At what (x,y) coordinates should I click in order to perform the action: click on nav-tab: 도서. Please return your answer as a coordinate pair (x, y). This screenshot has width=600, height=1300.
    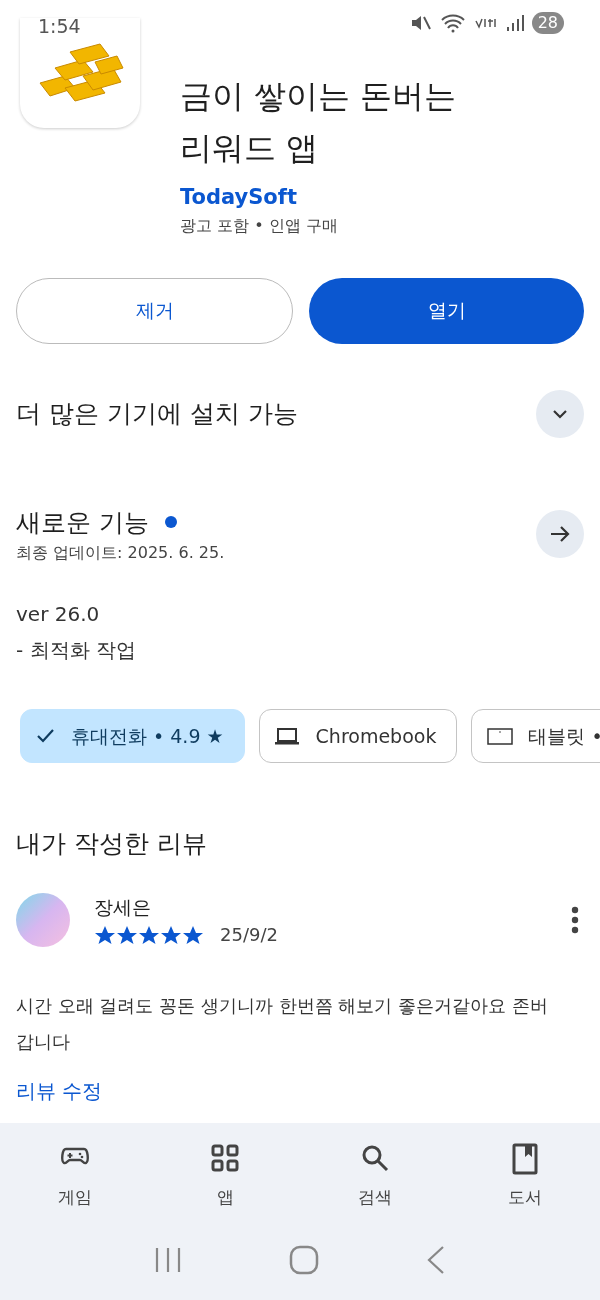
    Looking at the image, I should click on (525, 1171).